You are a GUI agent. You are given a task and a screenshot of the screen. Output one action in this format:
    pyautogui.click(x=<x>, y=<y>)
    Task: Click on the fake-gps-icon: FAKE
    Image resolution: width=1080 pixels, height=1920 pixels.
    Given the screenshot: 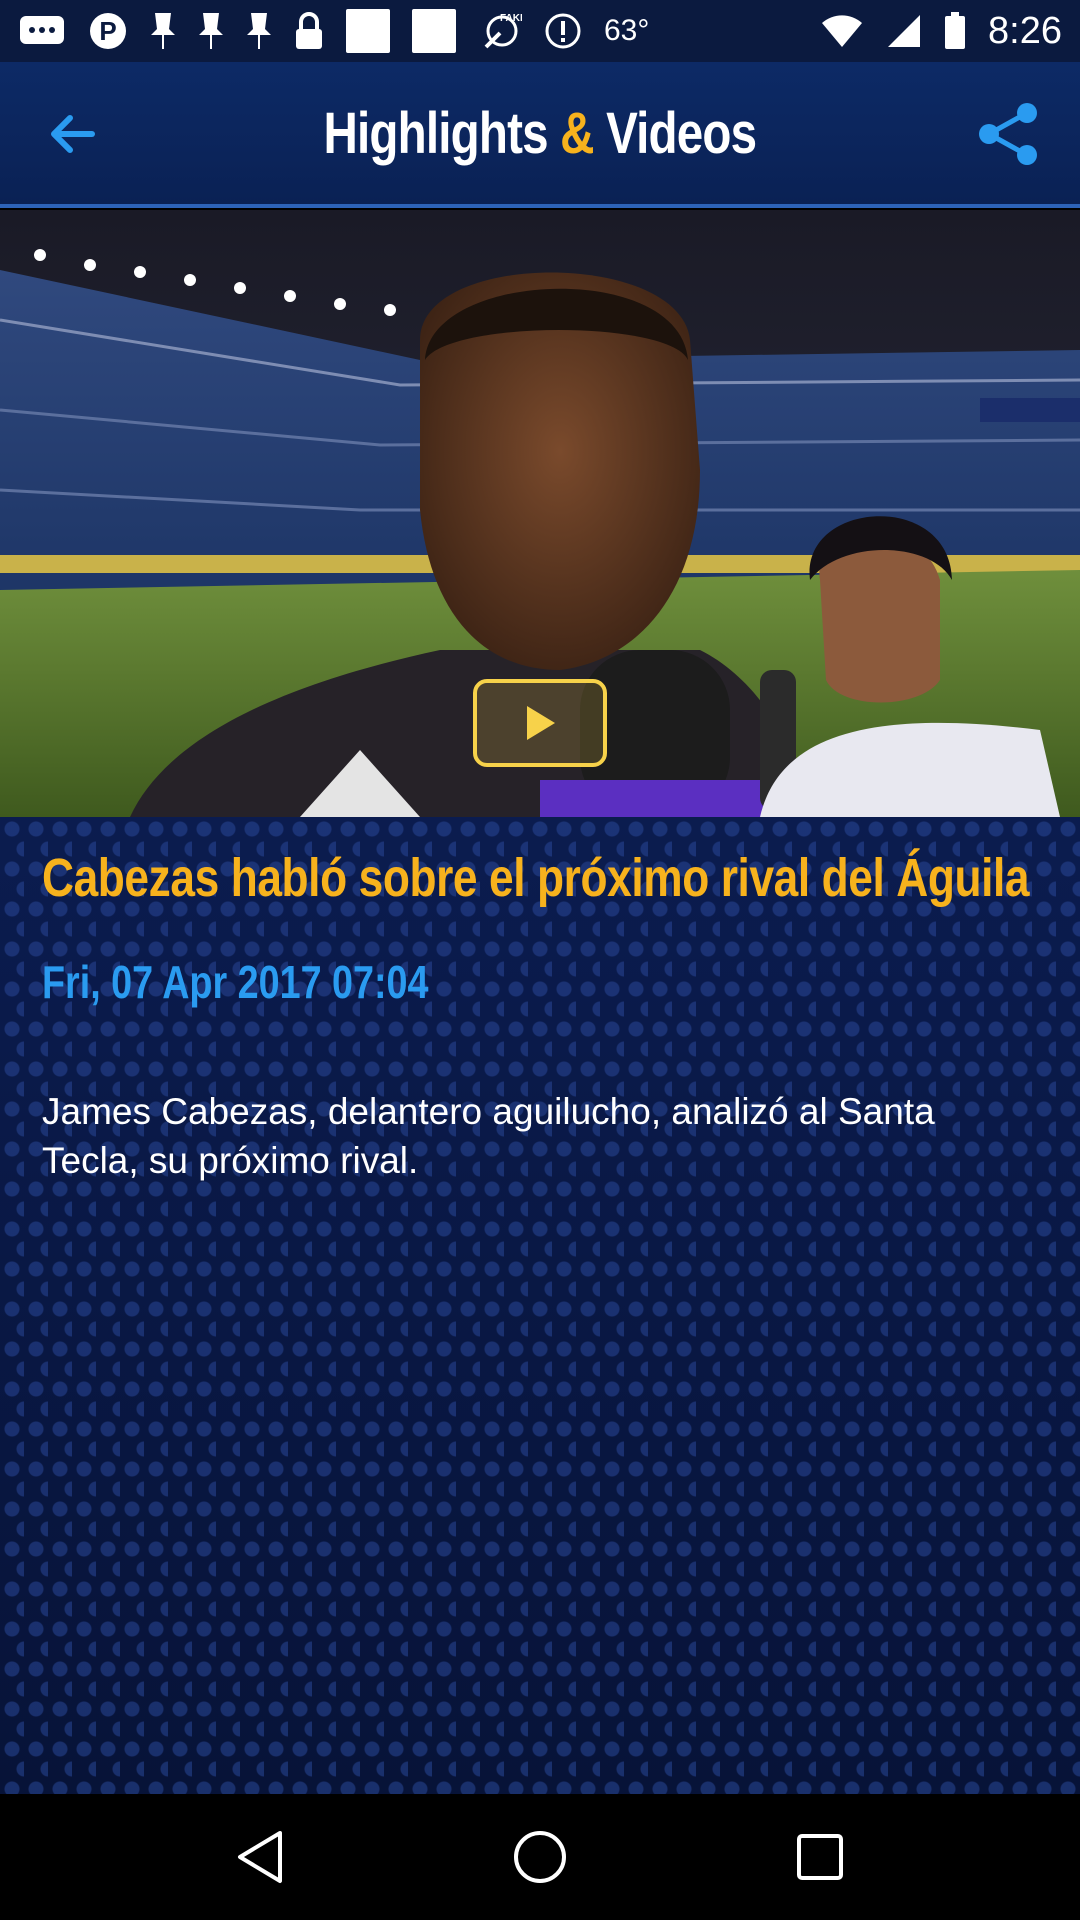 What is the action you would take?
    pyautogui.click(x=500, y=31)
    